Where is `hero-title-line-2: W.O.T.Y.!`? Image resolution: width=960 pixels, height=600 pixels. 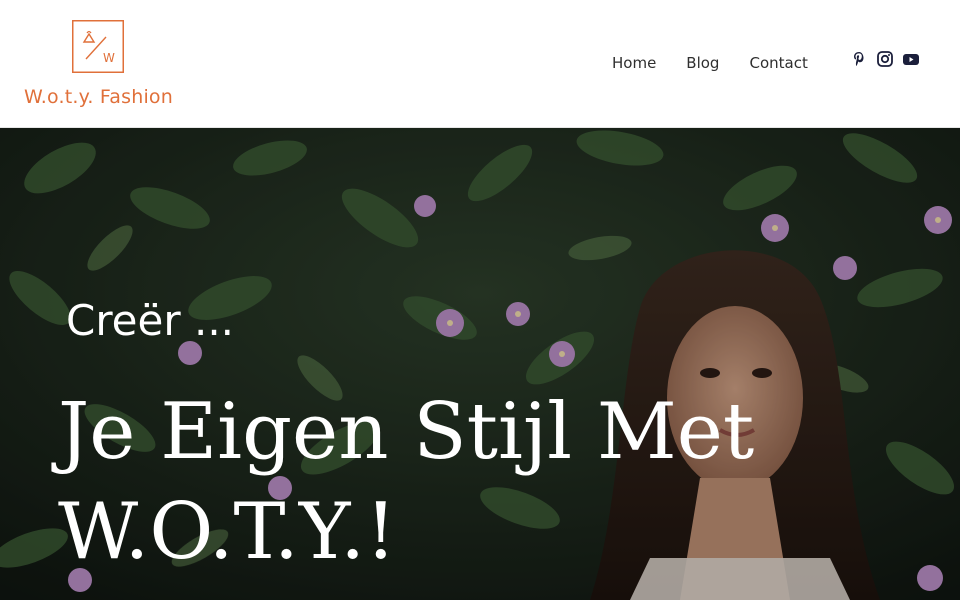
hero-title-line-2: W.O.T.Y.! is located at coordinates (227, 532).